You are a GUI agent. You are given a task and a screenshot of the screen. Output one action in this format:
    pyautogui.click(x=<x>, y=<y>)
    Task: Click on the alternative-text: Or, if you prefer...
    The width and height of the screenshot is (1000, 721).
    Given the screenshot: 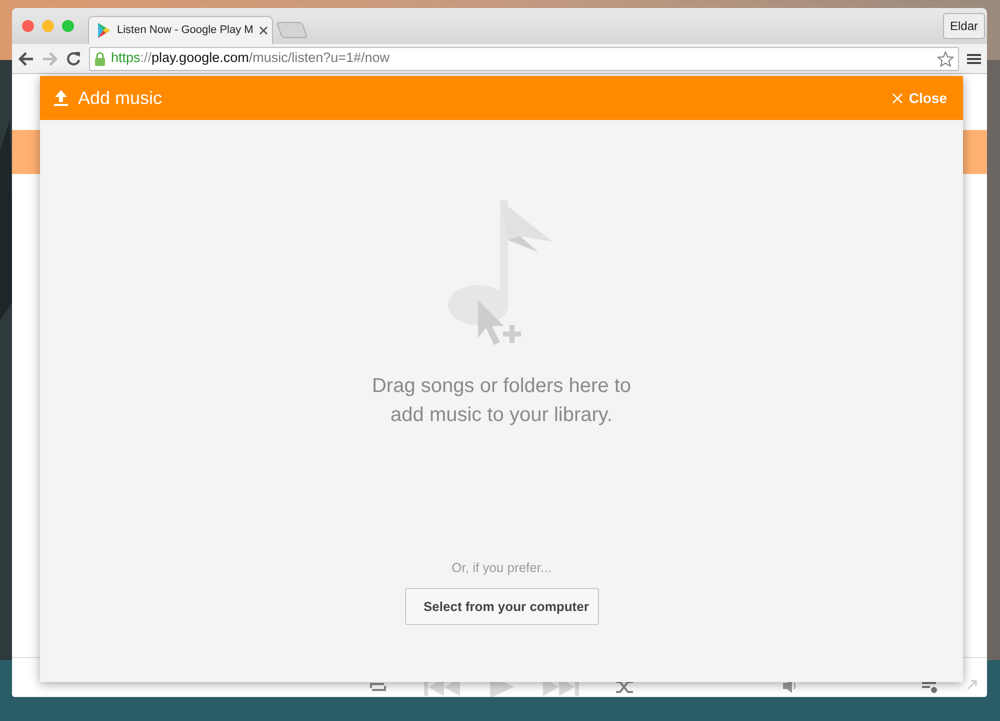 What is the action you would take?
    pyautogui.click(x=502, y=568)
    